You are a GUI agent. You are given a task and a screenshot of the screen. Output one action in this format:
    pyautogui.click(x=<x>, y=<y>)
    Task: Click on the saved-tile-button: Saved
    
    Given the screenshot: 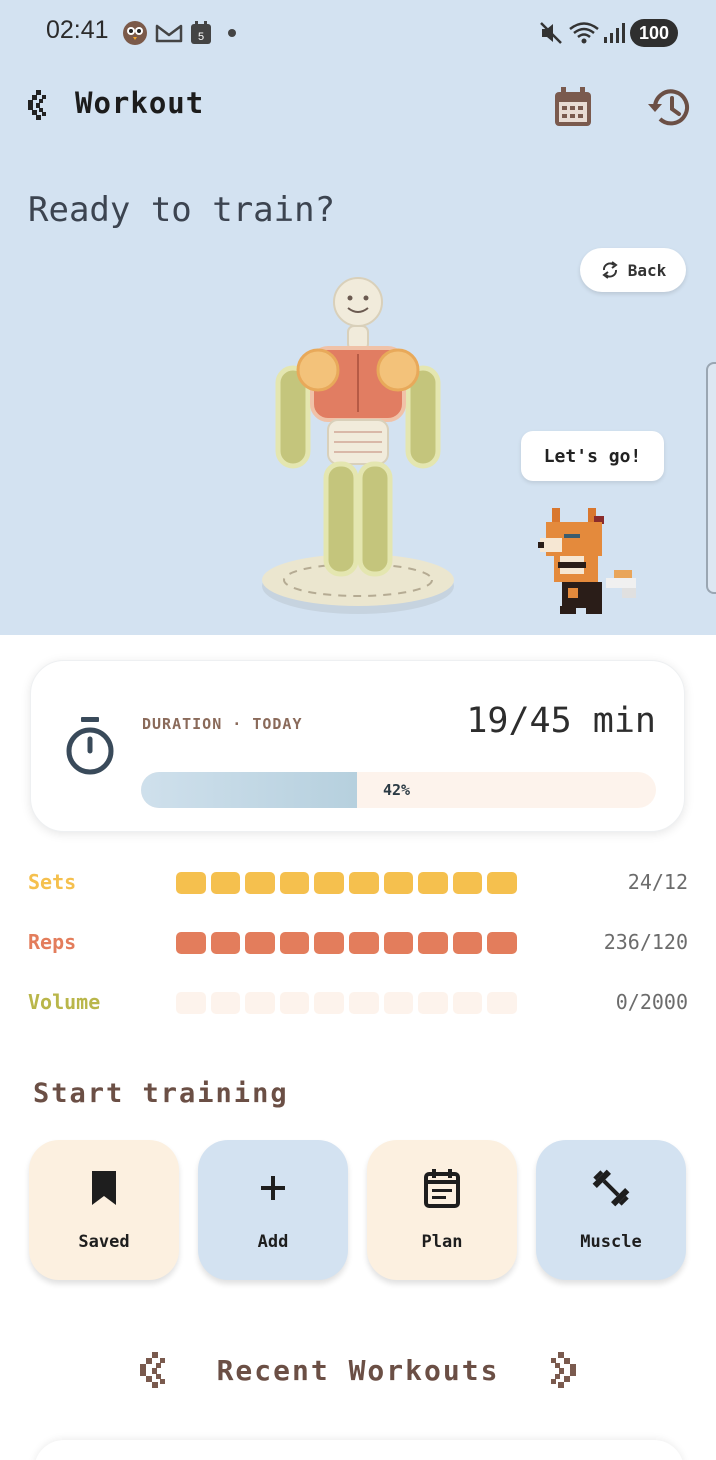 What is the action you would take?
    pyautogui.click(x=104, y=1210)
    